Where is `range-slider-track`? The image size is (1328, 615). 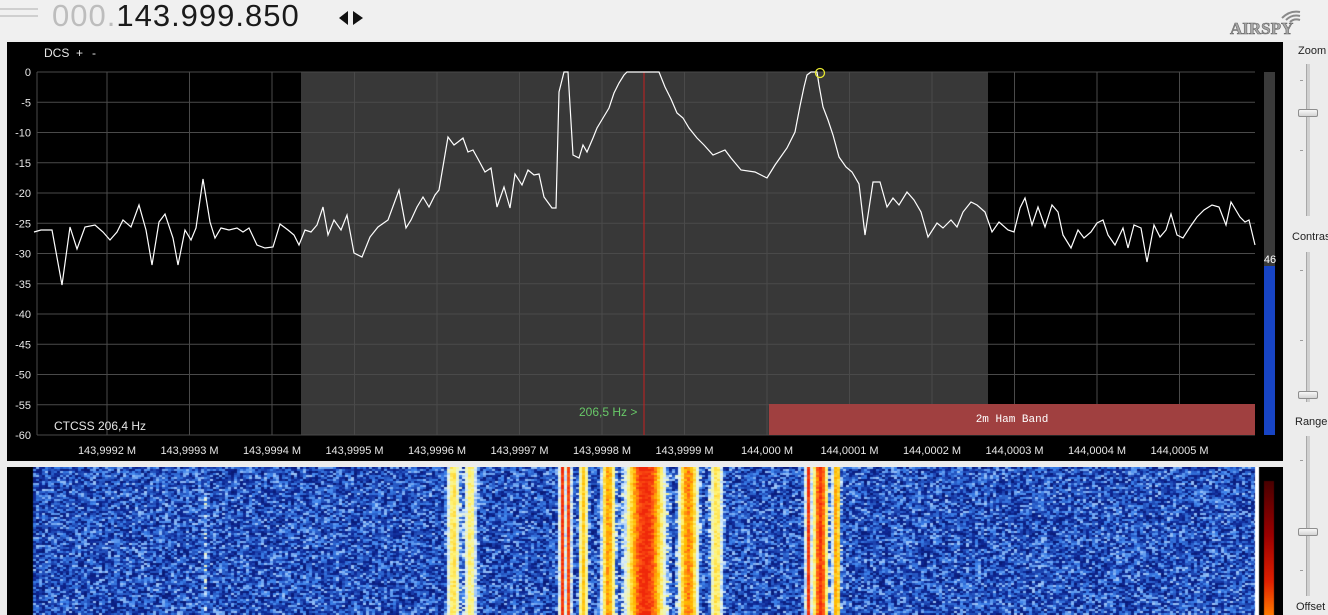
range-slider-track is located at coordinates (1308, 516).